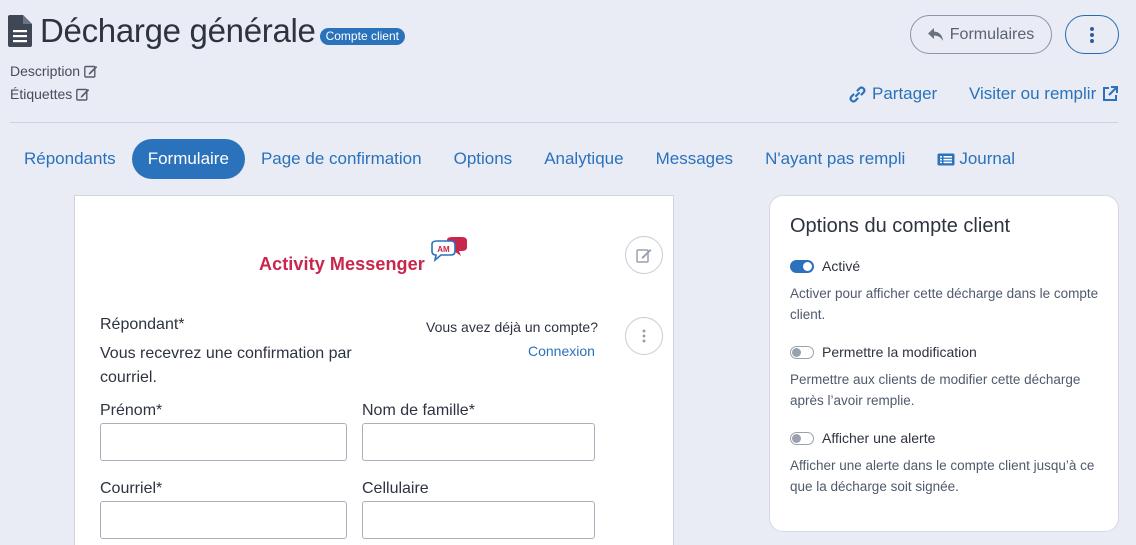  What do you see at coordinates (178, 30) in the screenshot?
I see `page-title: Décharge générale` at bounding box center [178, 30].